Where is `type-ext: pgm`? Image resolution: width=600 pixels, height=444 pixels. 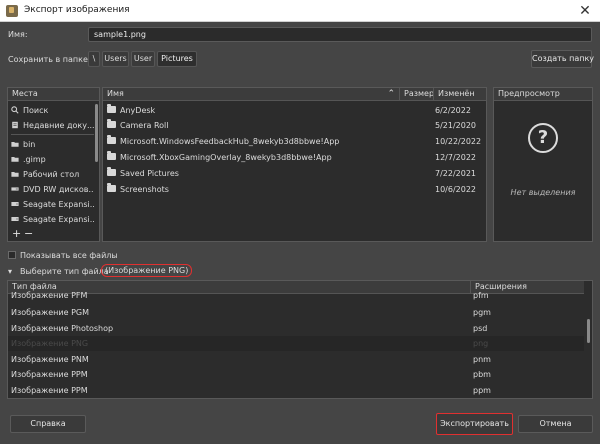 type-ext: pgm is located at coordinates (482, 312).